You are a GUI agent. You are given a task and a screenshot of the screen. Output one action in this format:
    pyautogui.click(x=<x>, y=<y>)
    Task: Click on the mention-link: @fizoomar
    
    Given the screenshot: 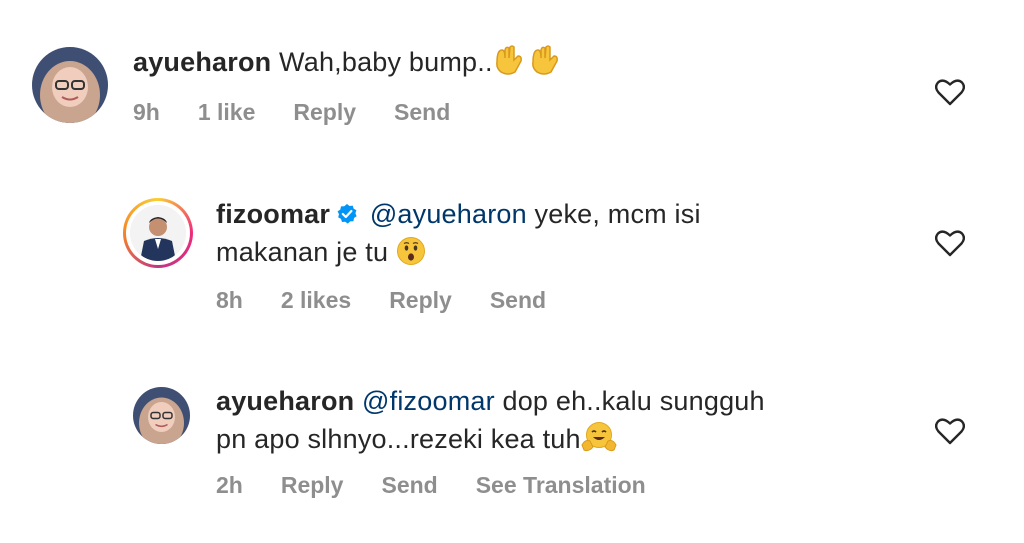 What is the action you would take?
    pyautogui.click(x=428, y=401)
    